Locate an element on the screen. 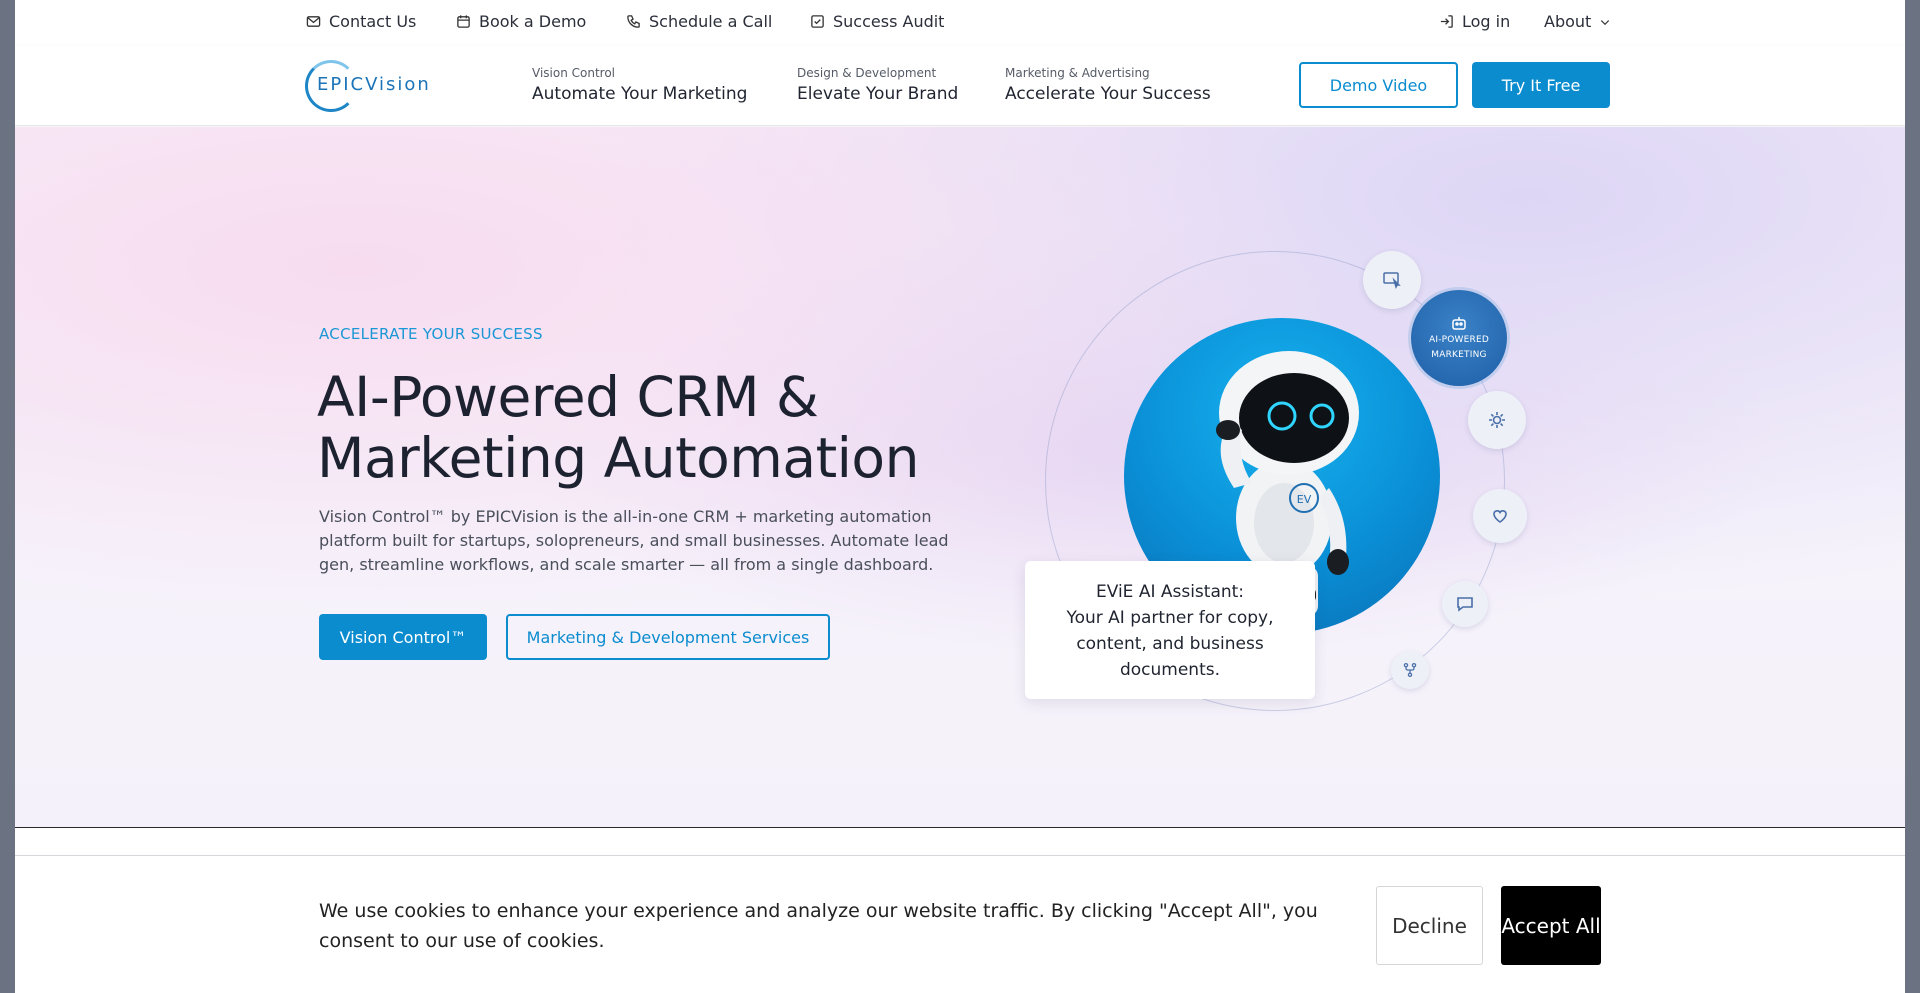 This screenshot has height=993, width=1920. success-audit-link: Success Audit is located at coordinates (877, 21).